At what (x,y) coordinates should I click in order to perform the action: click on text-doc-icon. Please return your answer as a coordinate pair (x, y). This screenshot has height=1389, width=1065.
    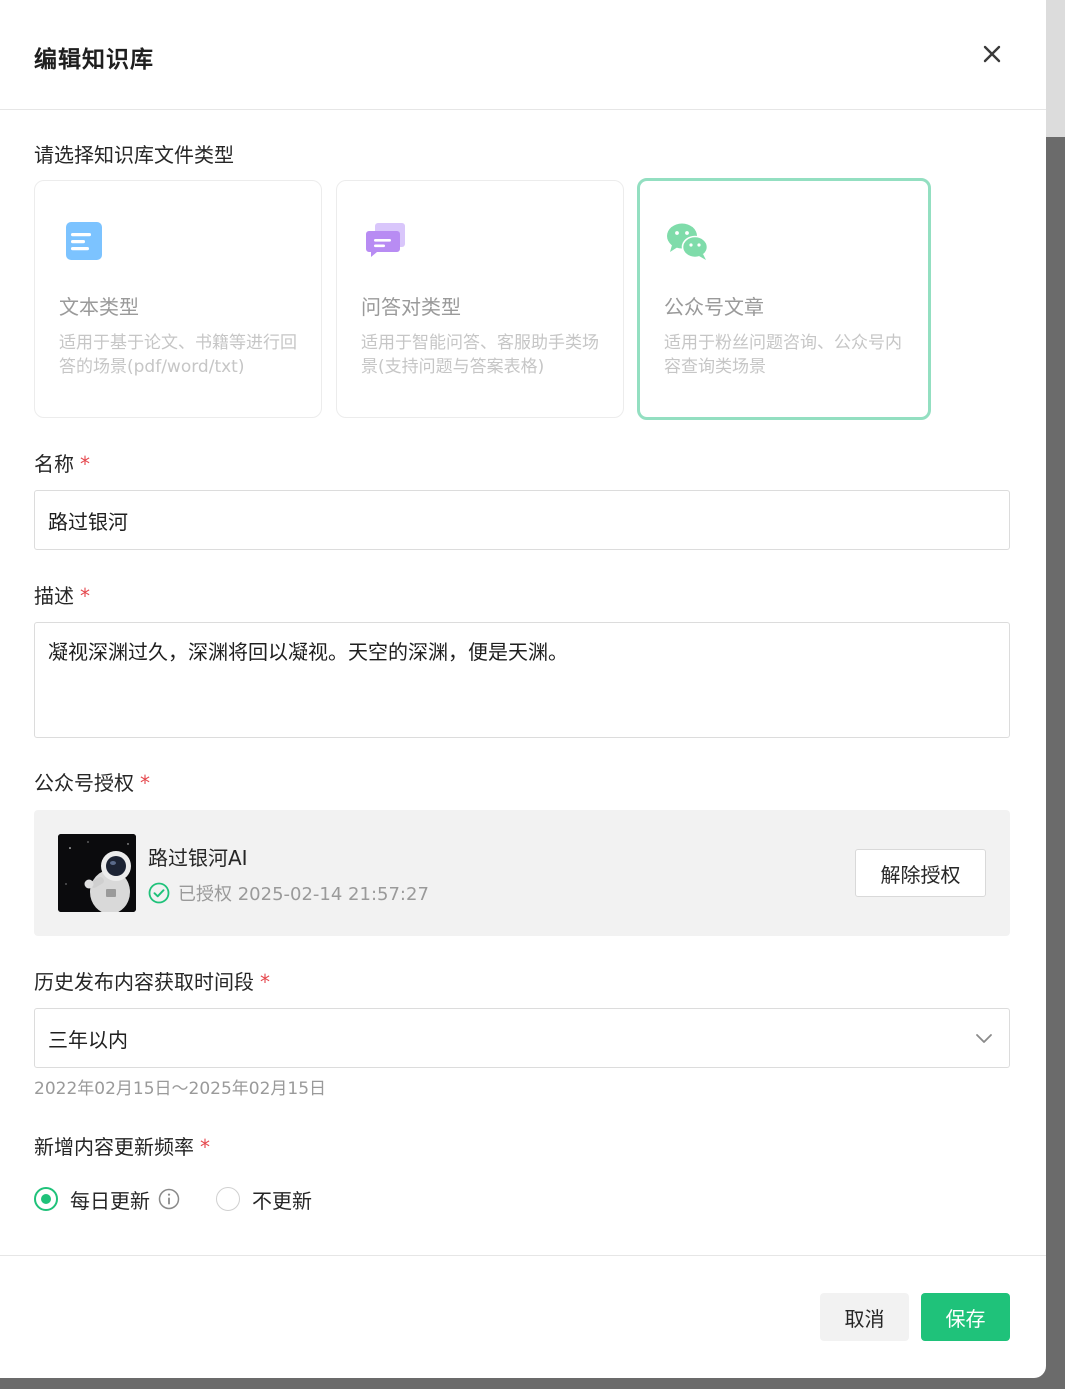
    Looking at the image, I should click on (84, 241).